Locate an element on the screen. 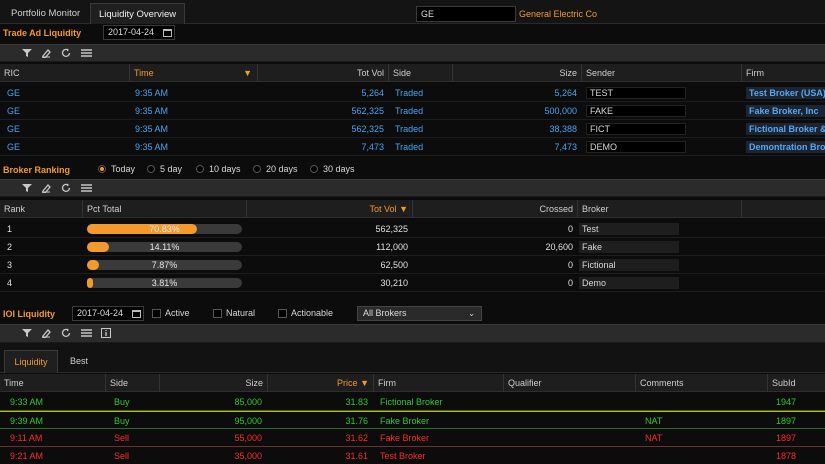  sender-cell: FICT is located at coordinates (636, 129).